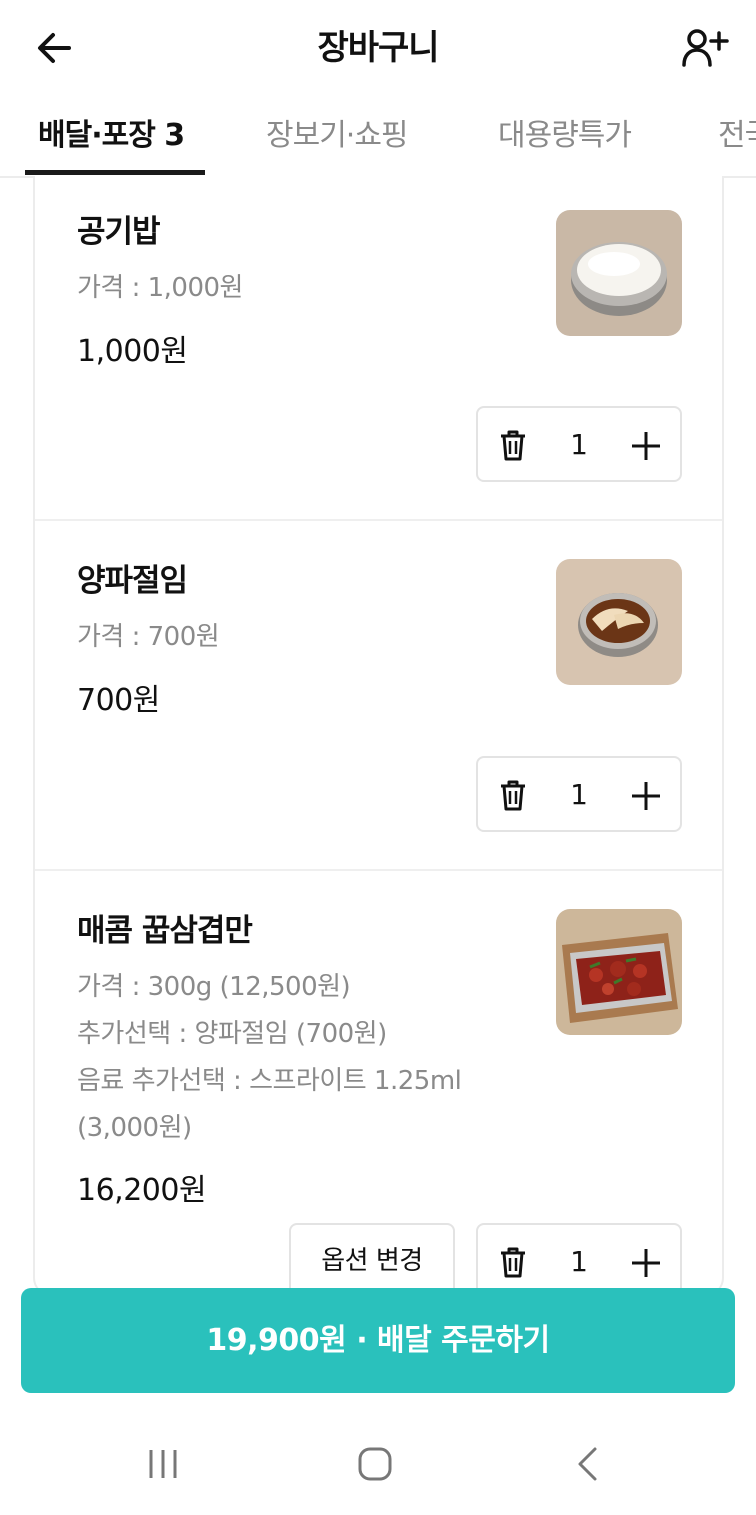 The width and height of the screenshot is (756, 1515). I want to click on recent-apps-button, so click(163, 1464).